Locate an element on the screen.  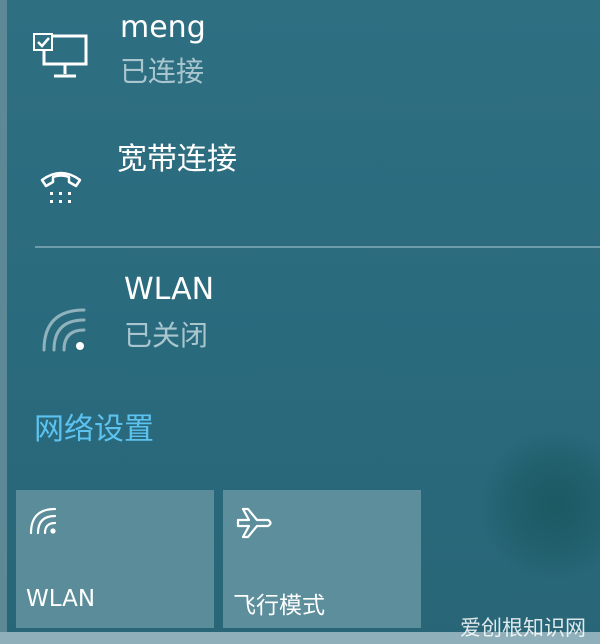
computer-check-icon is located at coordinates (61, 58).